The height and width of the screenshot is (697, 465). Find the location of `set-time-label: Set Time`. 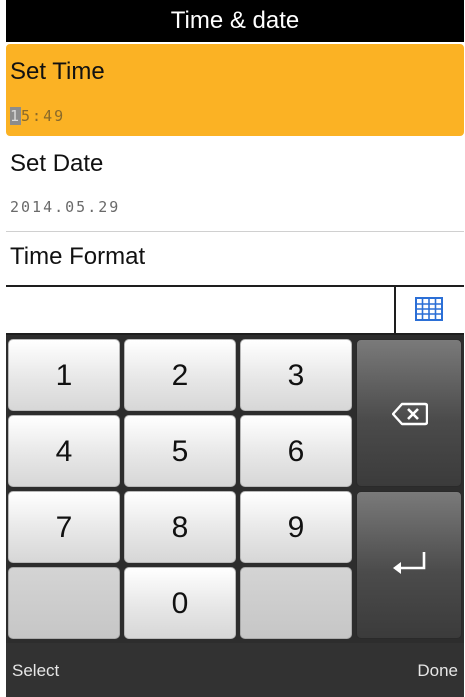

set-time-label: Set Time is located at coordinates (57, 71).